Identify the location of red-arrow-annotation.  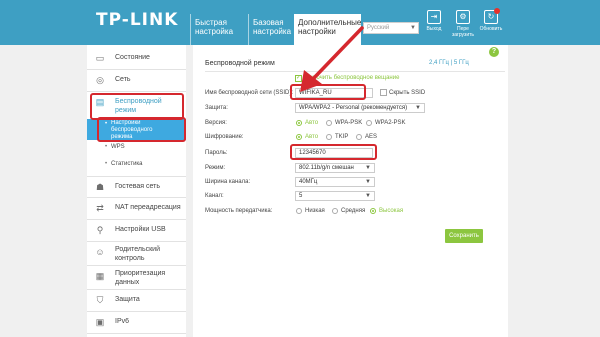
(332, 59).